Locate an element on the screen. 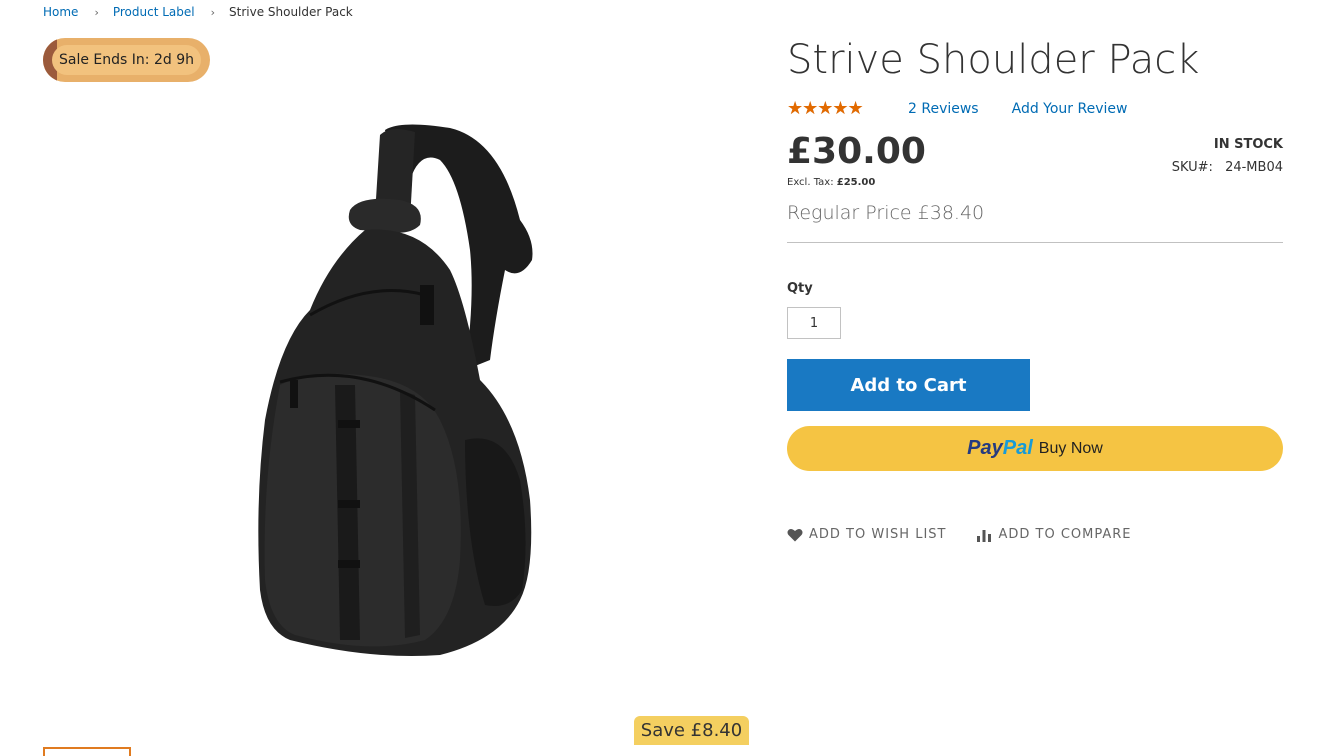 The height and width of the screenshot is (756, 1342). bar-chart-icon is located at coordinates (984, 535).